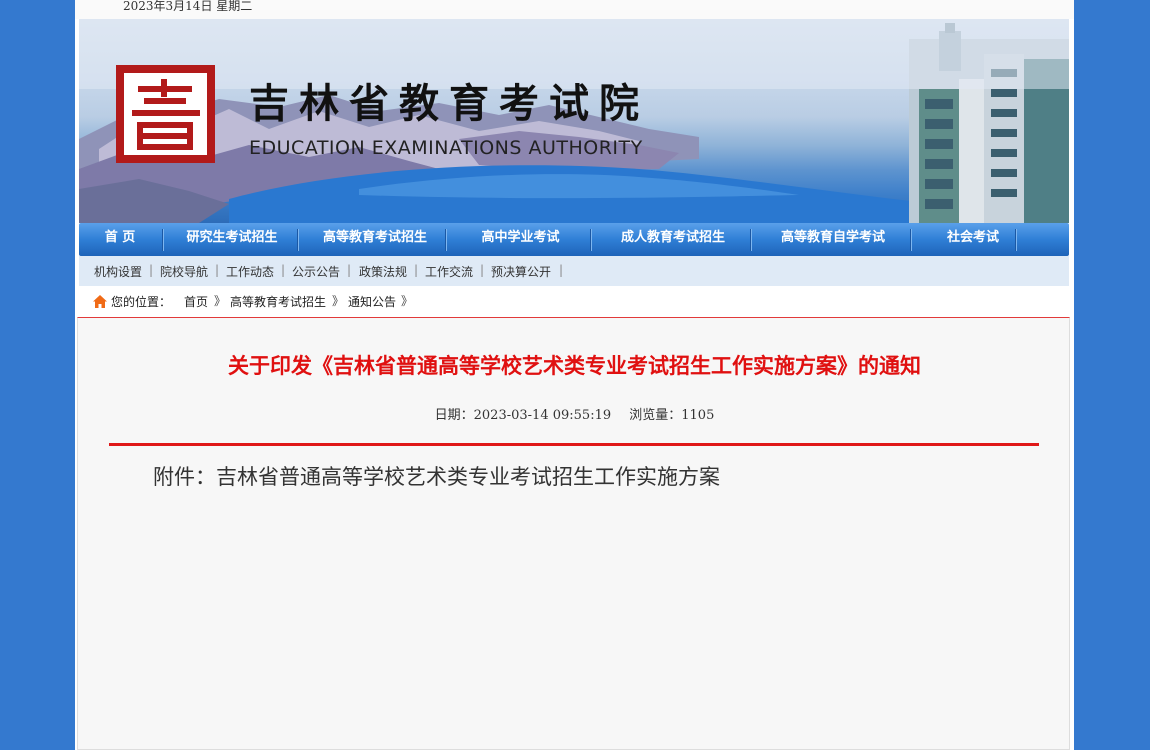 The height and width of the screenshot is (750, 1150). I want to click on home-icon, so click(100, 301).